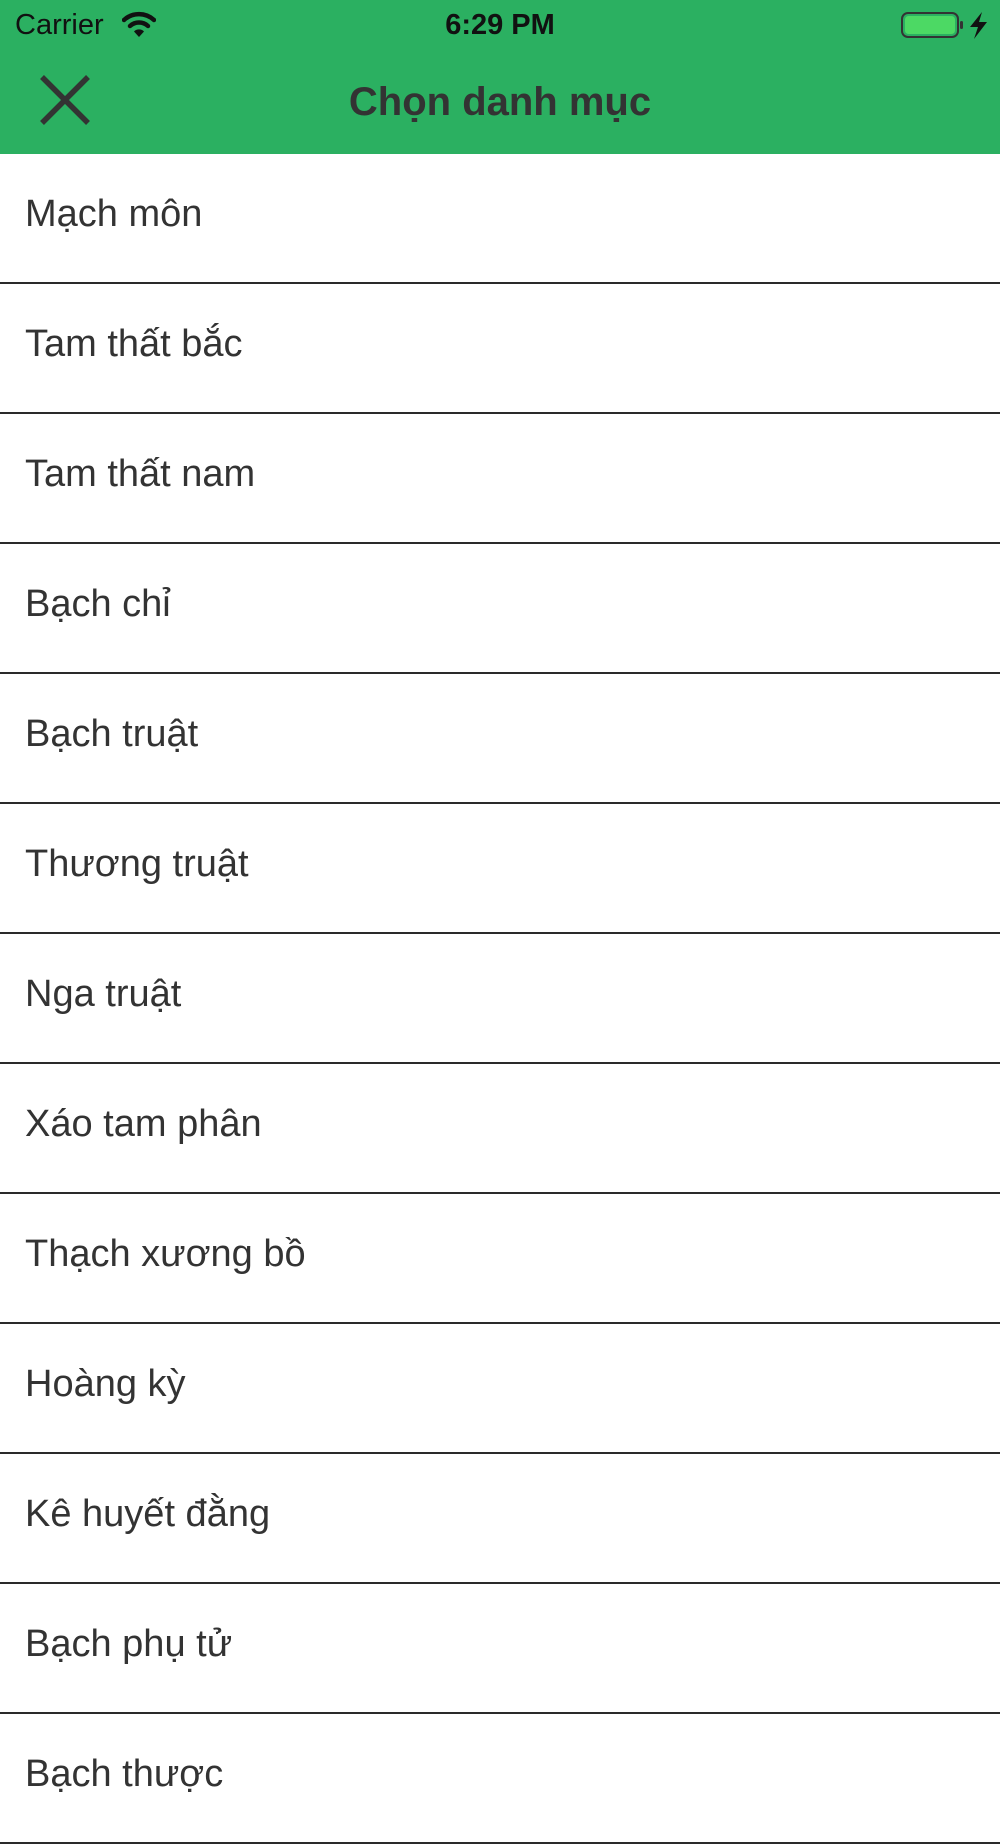 The image size is (1000, 1844). I want to click on list-item: Bạch thược, so click(500, 1779).